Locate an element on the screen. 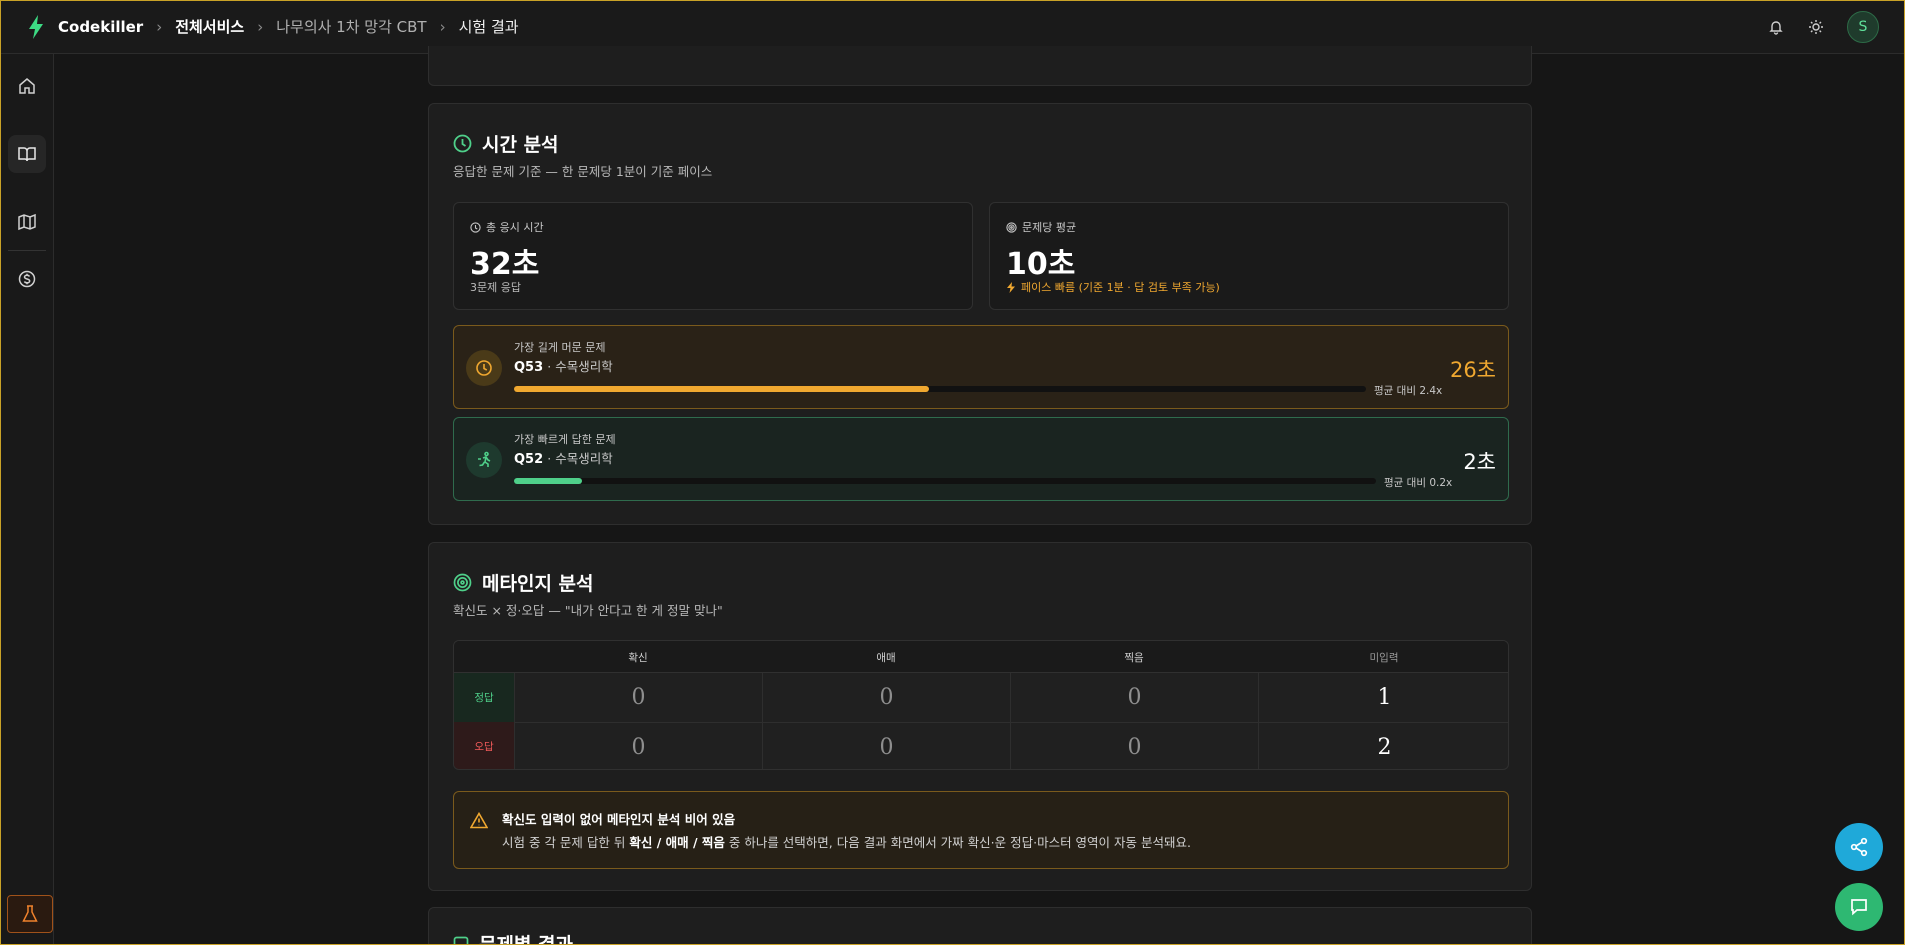 This screenshot has width=1905, height=945. average-time-note: 페이스 빠름 (기준 1분 · 답 검토 부족 가능) is located at coordinates (1113, 287).